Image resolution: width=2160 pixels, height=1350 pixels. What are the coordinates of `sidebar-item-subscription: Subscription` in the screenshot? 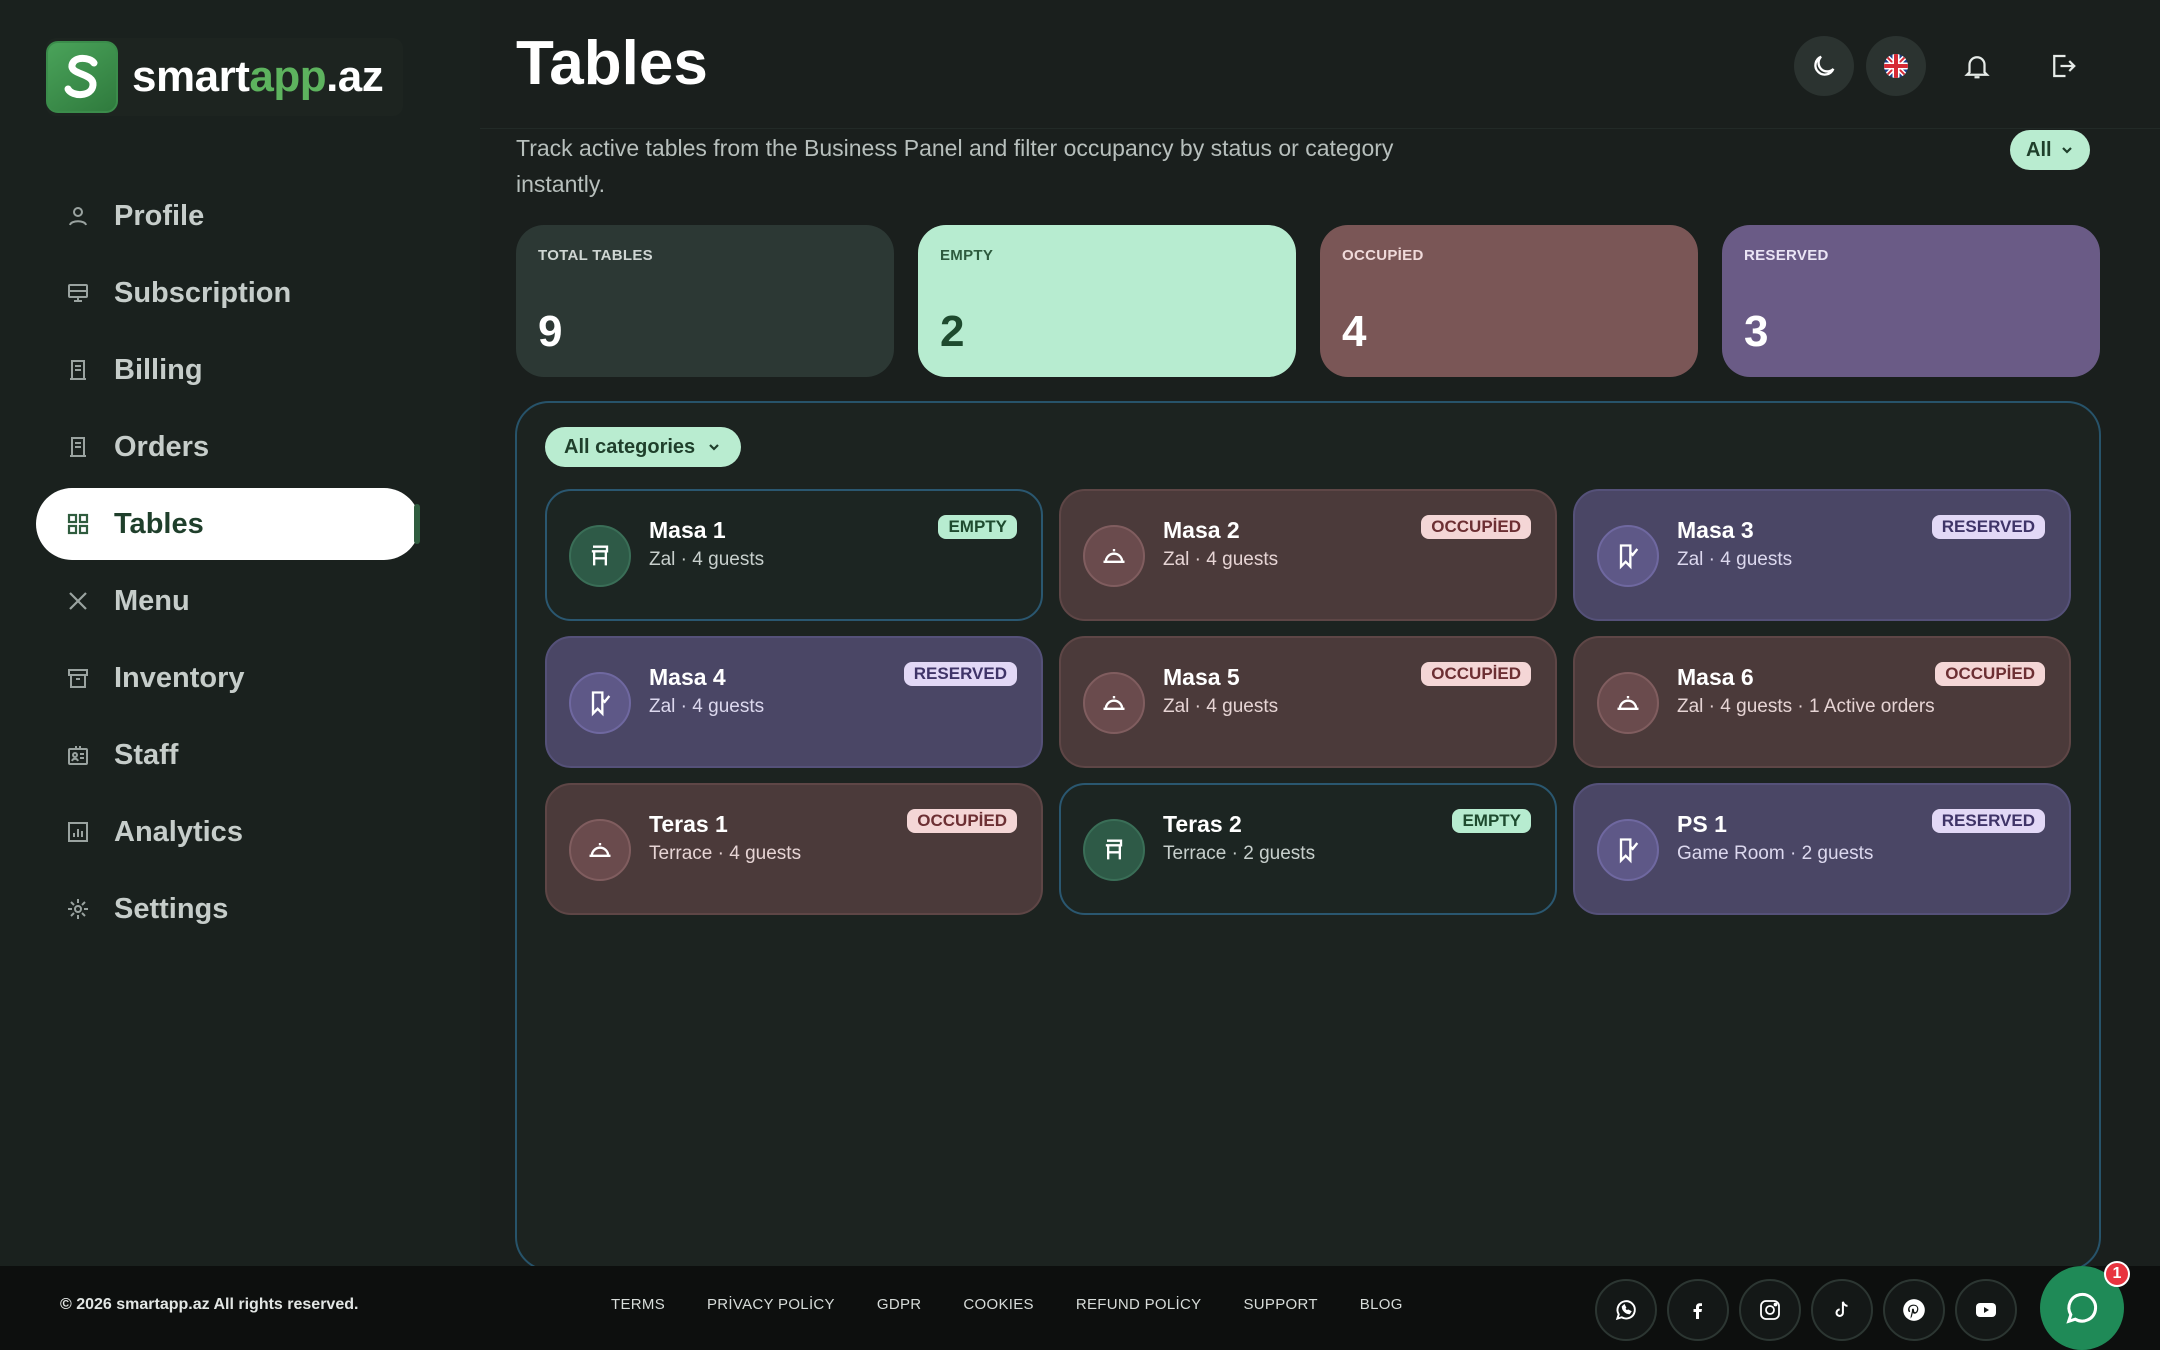 It's located at (228, 293).